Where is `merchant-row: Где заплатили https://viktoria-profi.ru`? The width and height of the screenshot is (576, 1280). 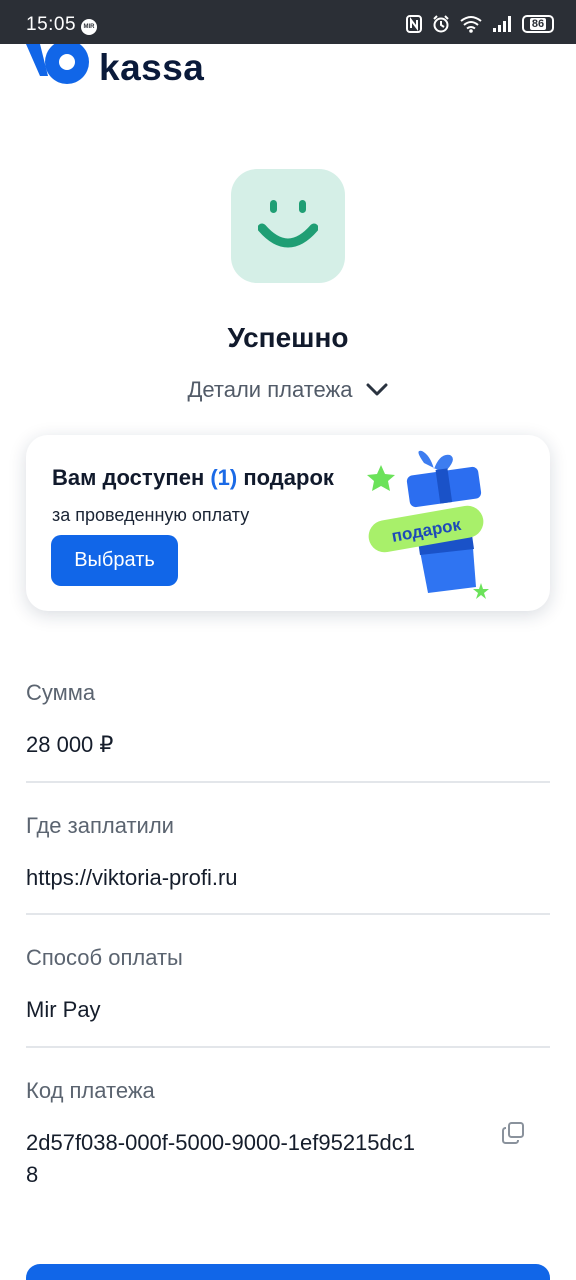
merchant-row: Где заплатили https://viktoria-profi.ru is located at coordinates (288, 853).